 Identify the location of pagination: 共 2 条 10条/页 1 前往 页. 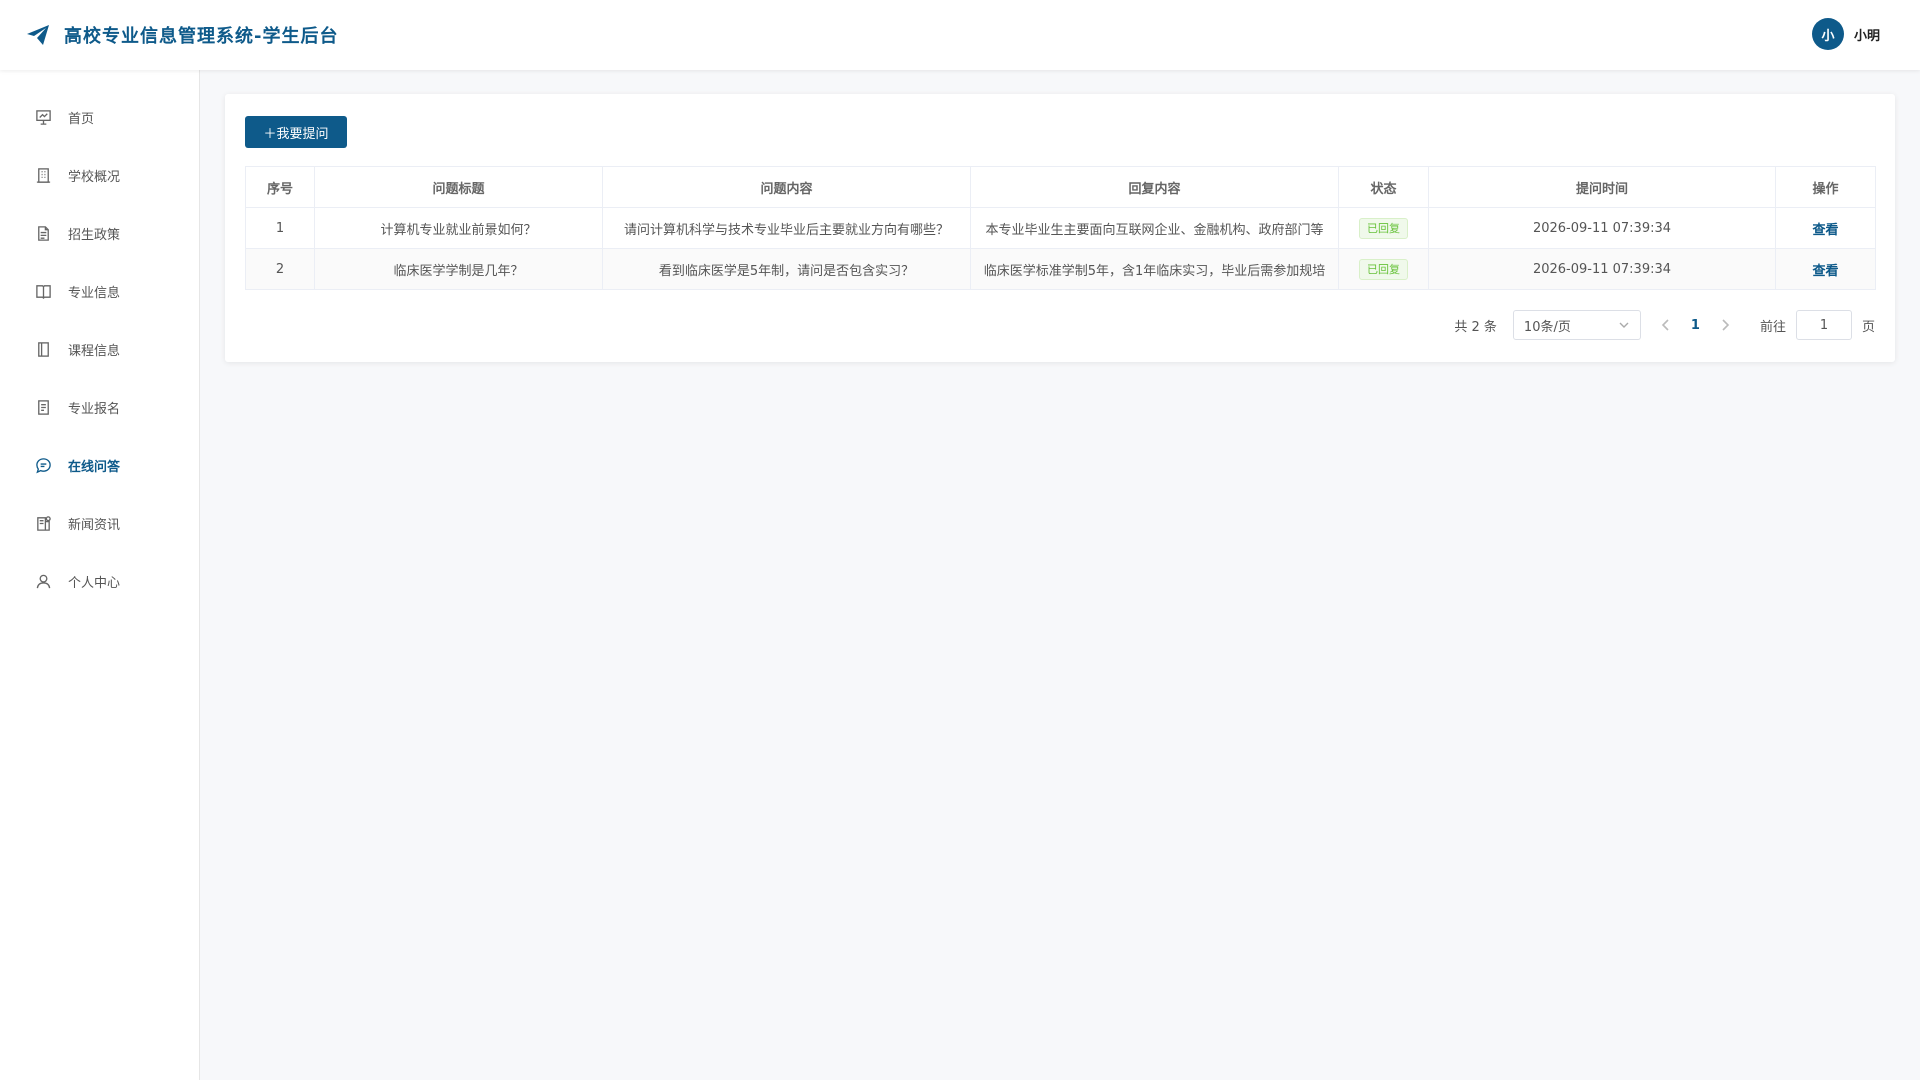
(1664, 325).